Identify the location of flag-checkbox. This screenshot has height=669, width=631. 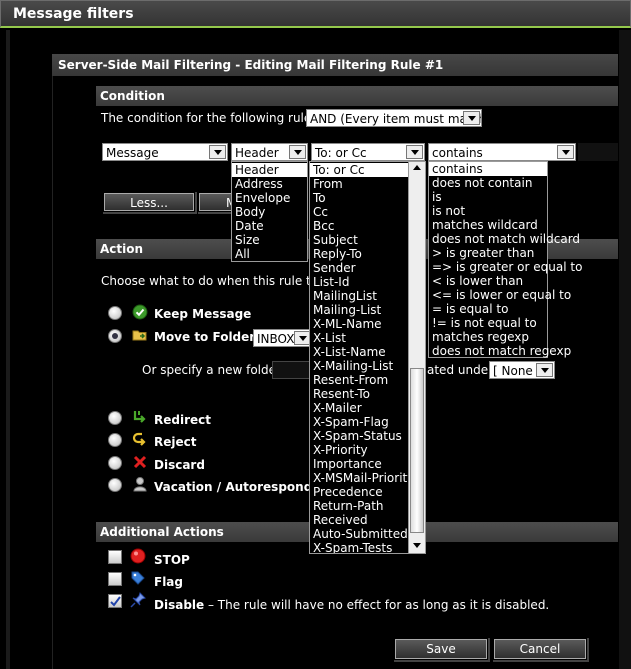
(115, 579).